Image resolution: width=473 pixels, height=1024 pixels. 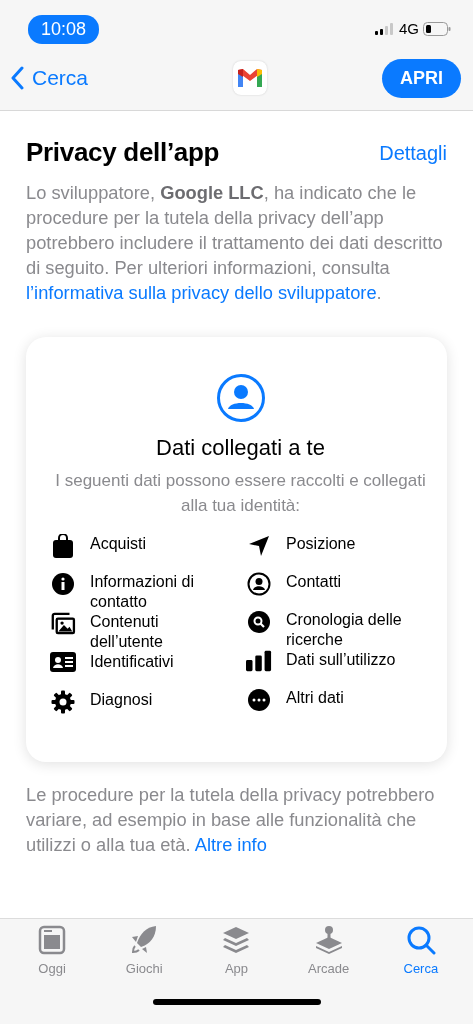 I want to click on rocket-icon, so click(x=144, y=940).